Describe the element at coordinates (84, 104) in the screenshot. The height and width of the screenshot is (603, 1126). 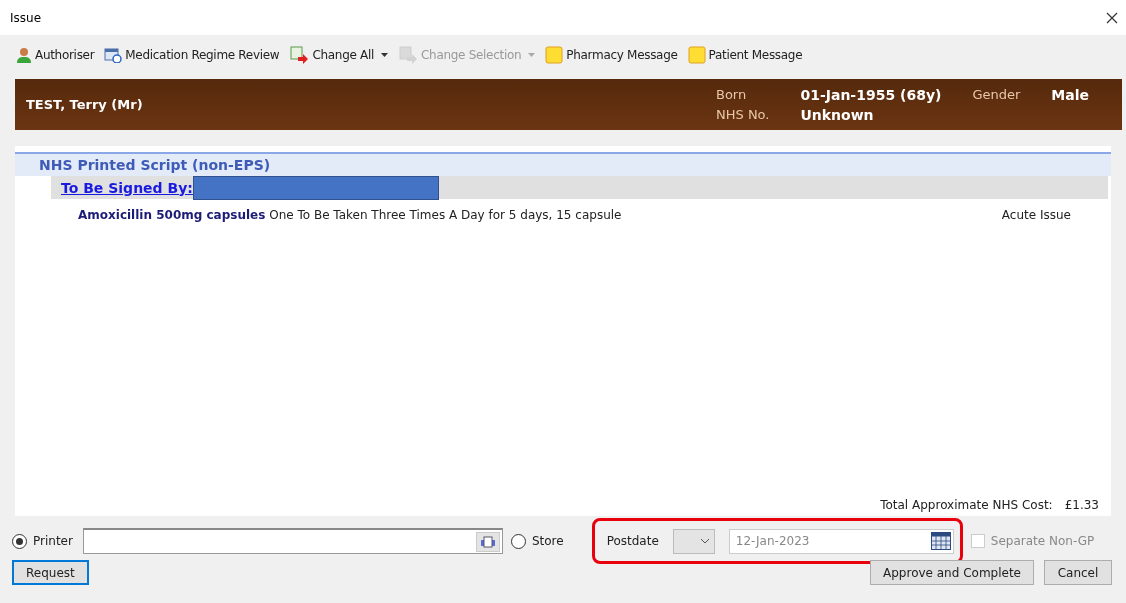
I see `patient-name: TEST, Terry (Mr)` at that location.